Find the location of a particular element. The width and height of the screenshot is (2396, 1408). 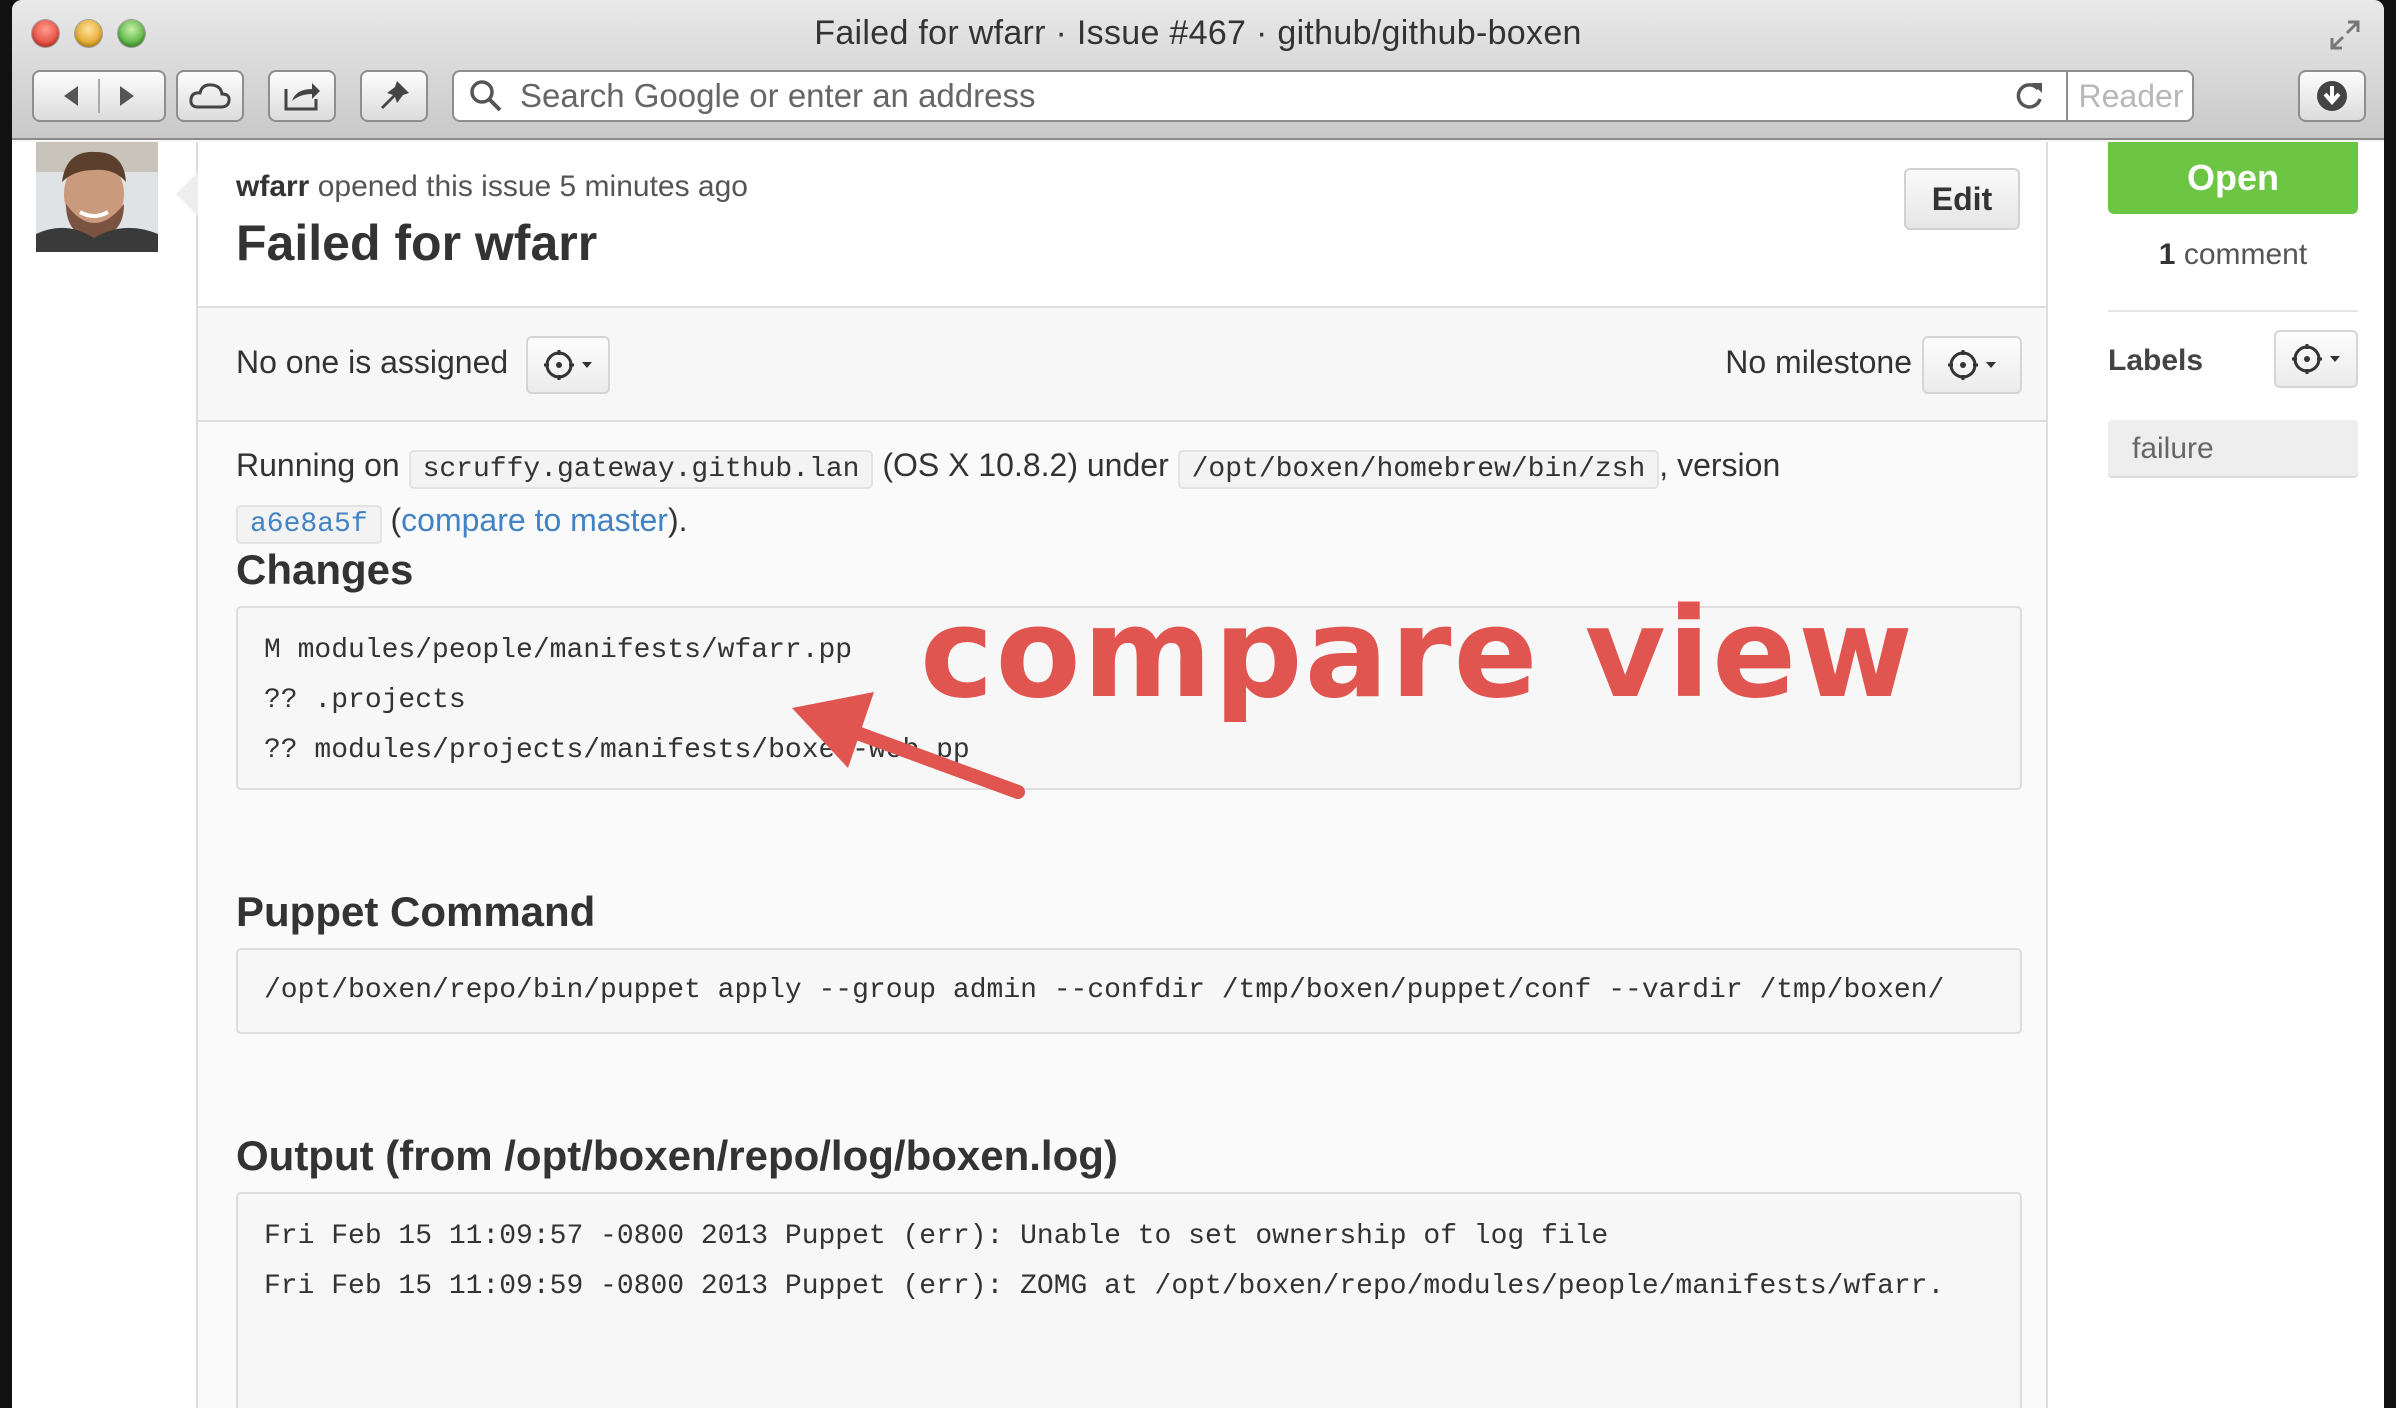

author-link: wfarr is located at coordinates (272, 186).